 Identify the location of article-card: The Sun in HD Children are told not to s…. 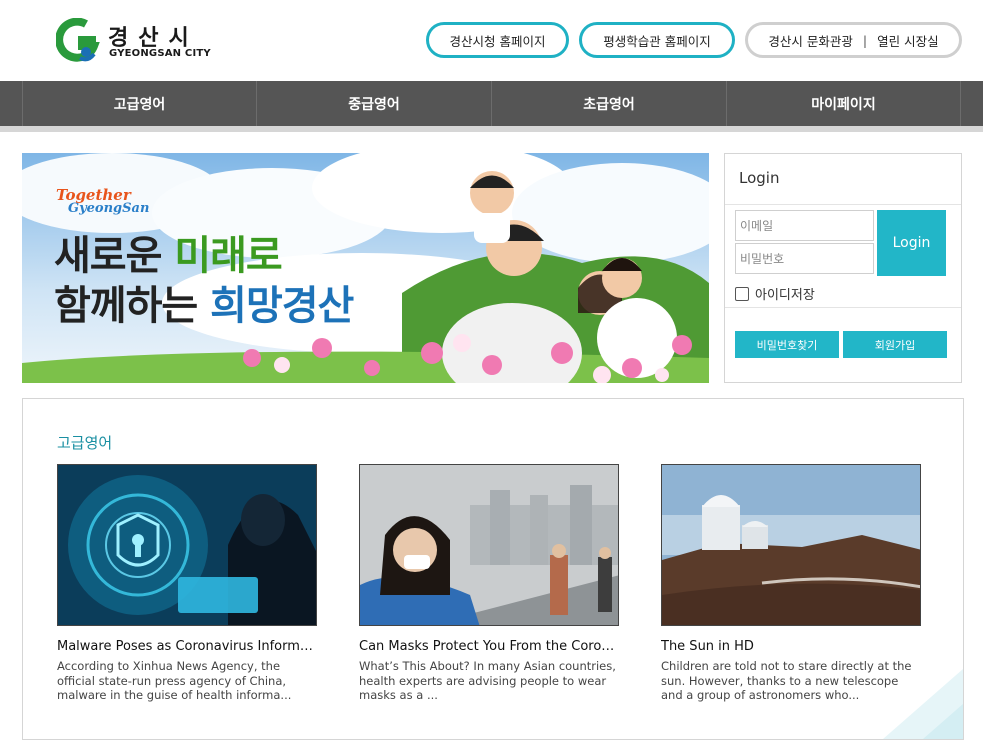
(792, 583).